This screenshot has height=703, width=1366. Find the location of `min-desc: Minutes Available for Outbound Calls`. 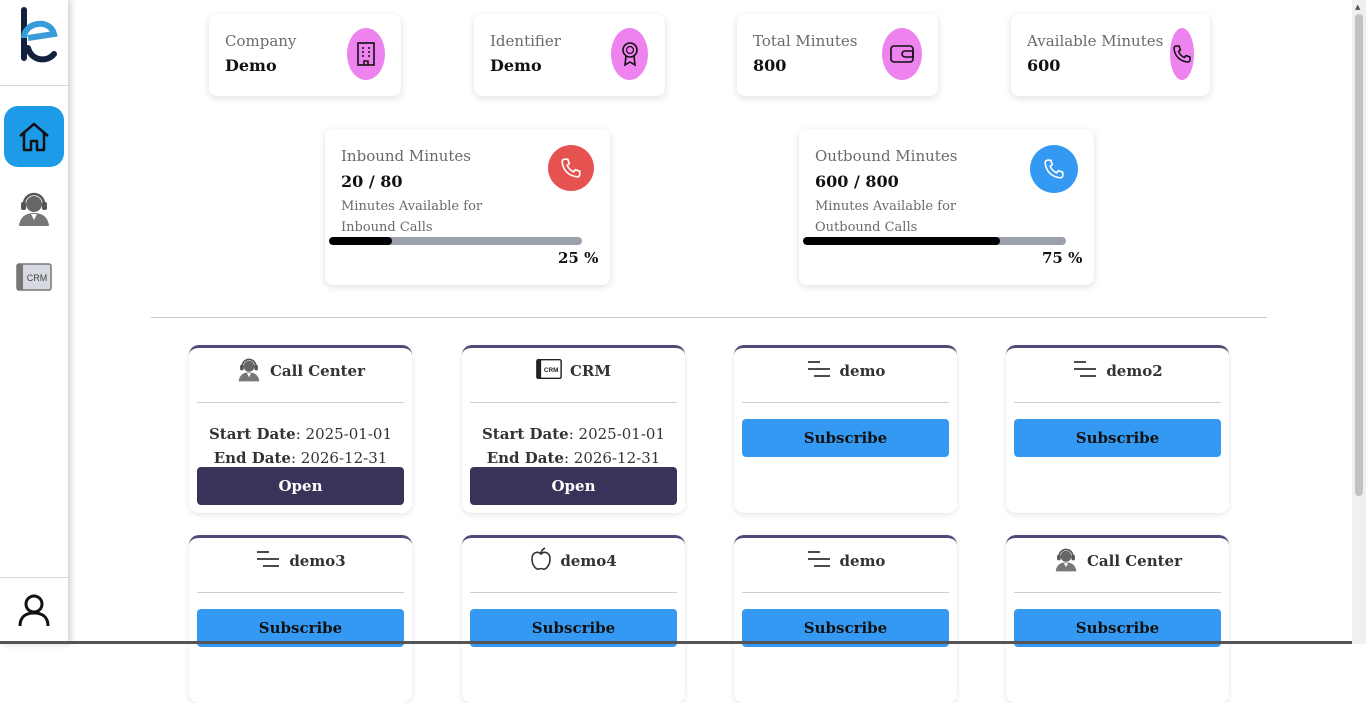

min-desc: Minutes Available for Outbound Calls is located at coordinates (886, 217).